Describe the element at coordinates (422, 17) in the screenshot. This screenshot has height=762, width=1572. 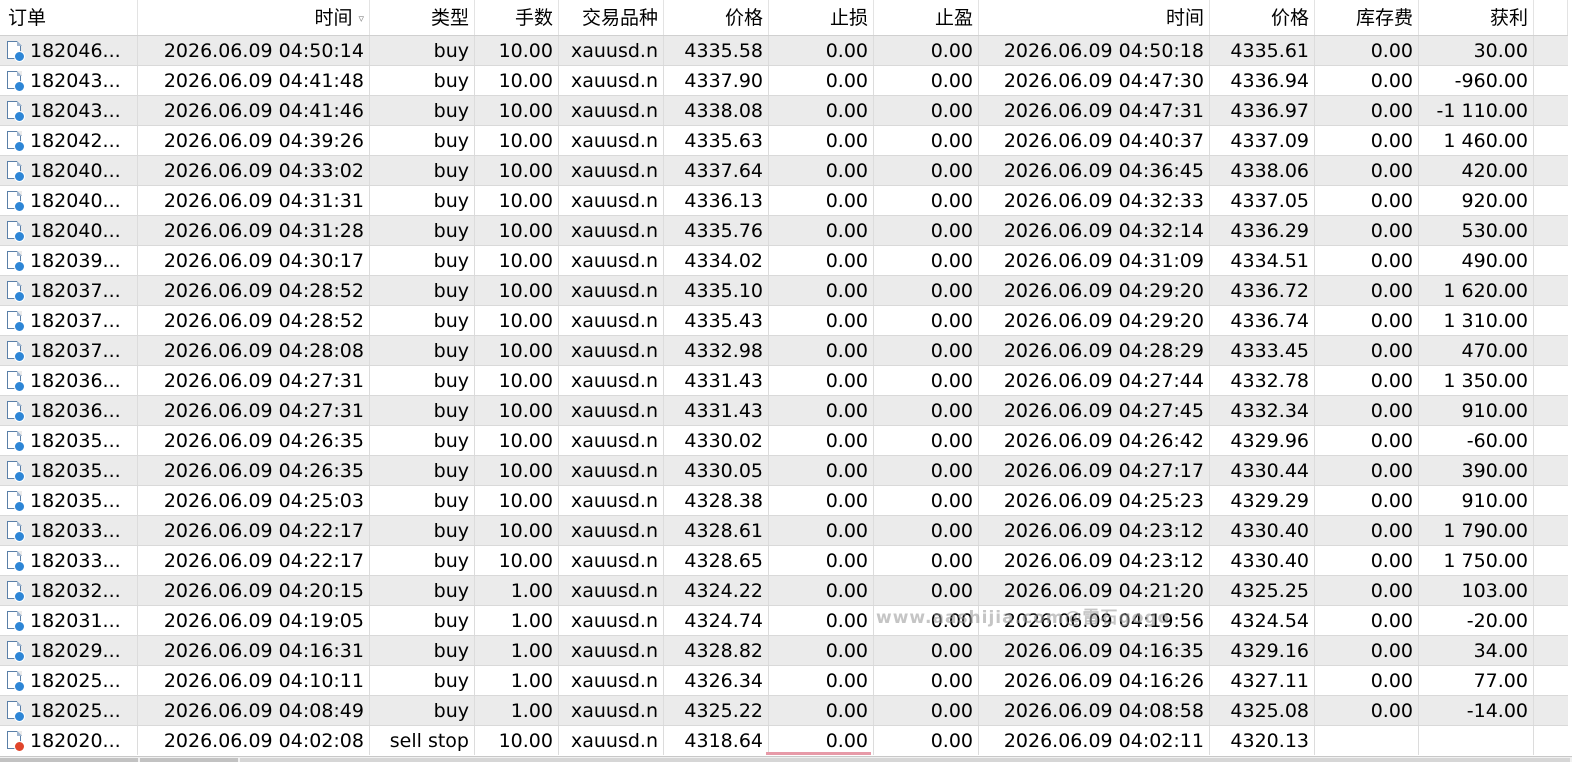
I see `column-header-type: 类型` at that location.